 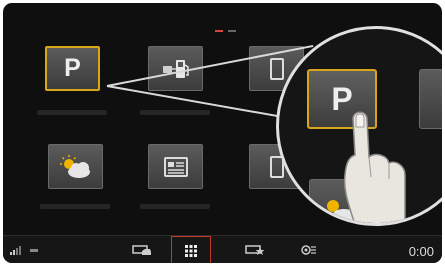 What do you see at coordinates (225, 31) in the screenshot?
I see `page-indicator` at bounding box center [225, 31].